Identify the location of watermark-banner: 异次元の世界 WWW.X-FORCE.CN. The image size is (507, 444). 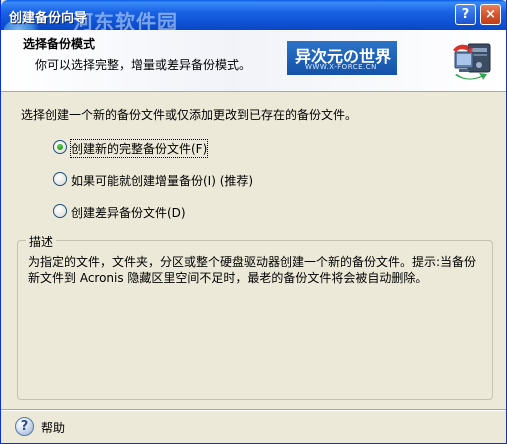
(342, 58).